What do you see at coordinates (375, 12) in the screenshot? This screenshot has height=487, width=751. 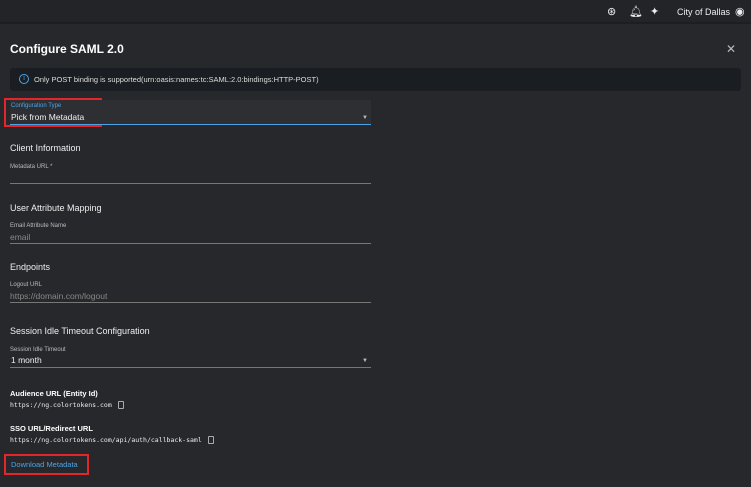 I see `top-bar: ⊛ 🔔︎ ✦ City of Dallas ◉` at bounding box center [375, 12].